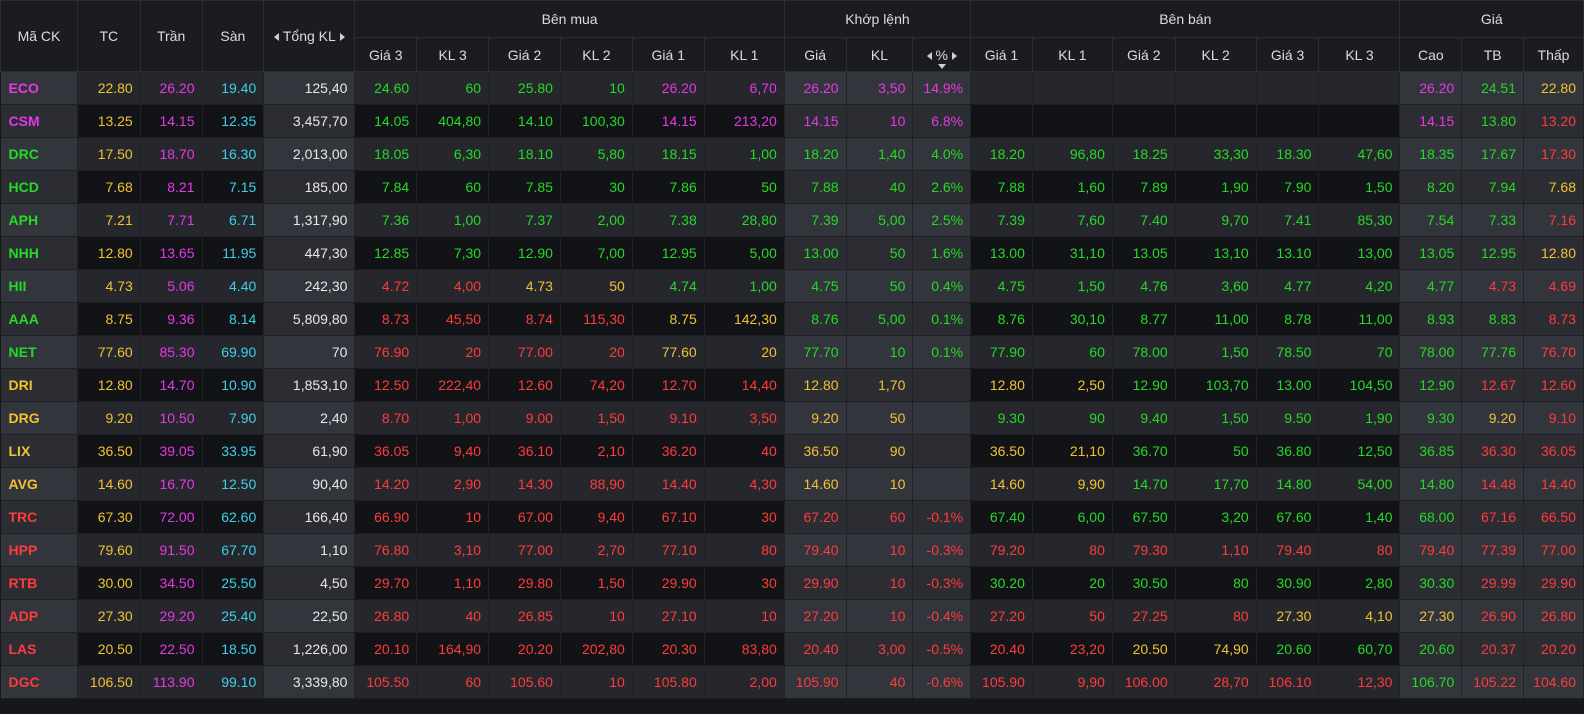 The height and width of the screenshot is (714, 1584). I want to click on symbol-cell: DRC, so click(39, 154).